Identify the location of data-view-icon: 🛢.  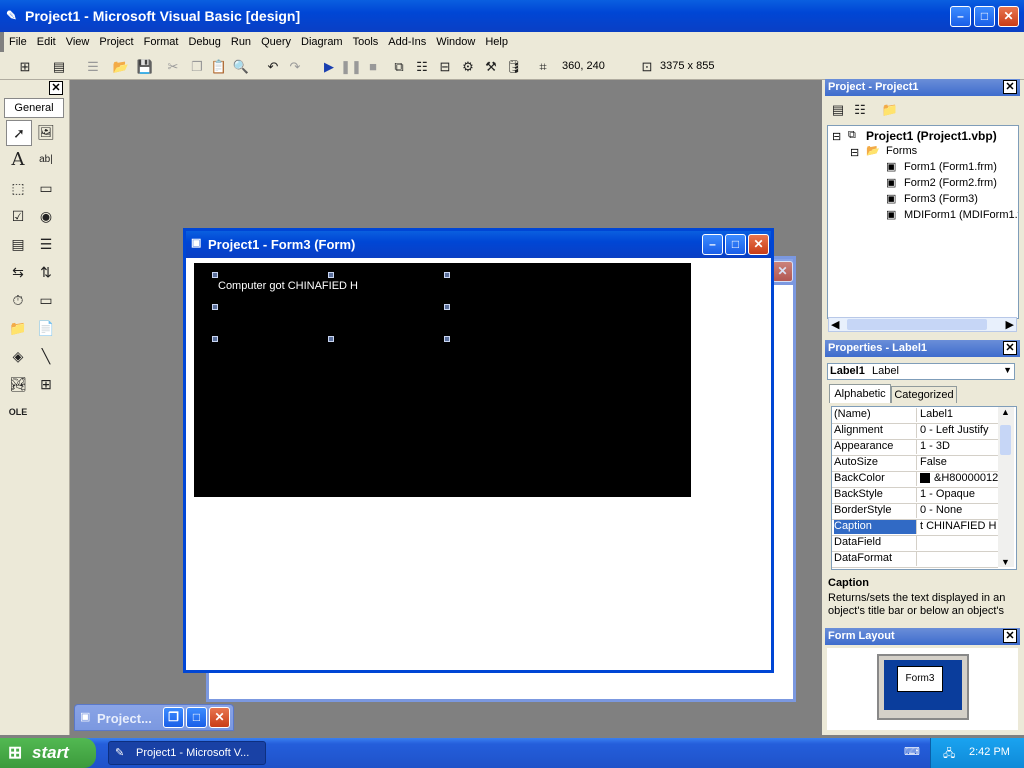
(514, 67).